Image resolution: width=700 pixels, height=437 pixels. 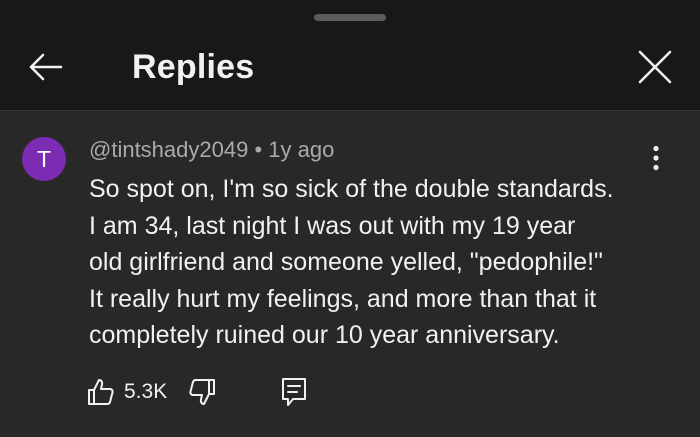 I want to click on reply-button, so click(x=294, y=392).